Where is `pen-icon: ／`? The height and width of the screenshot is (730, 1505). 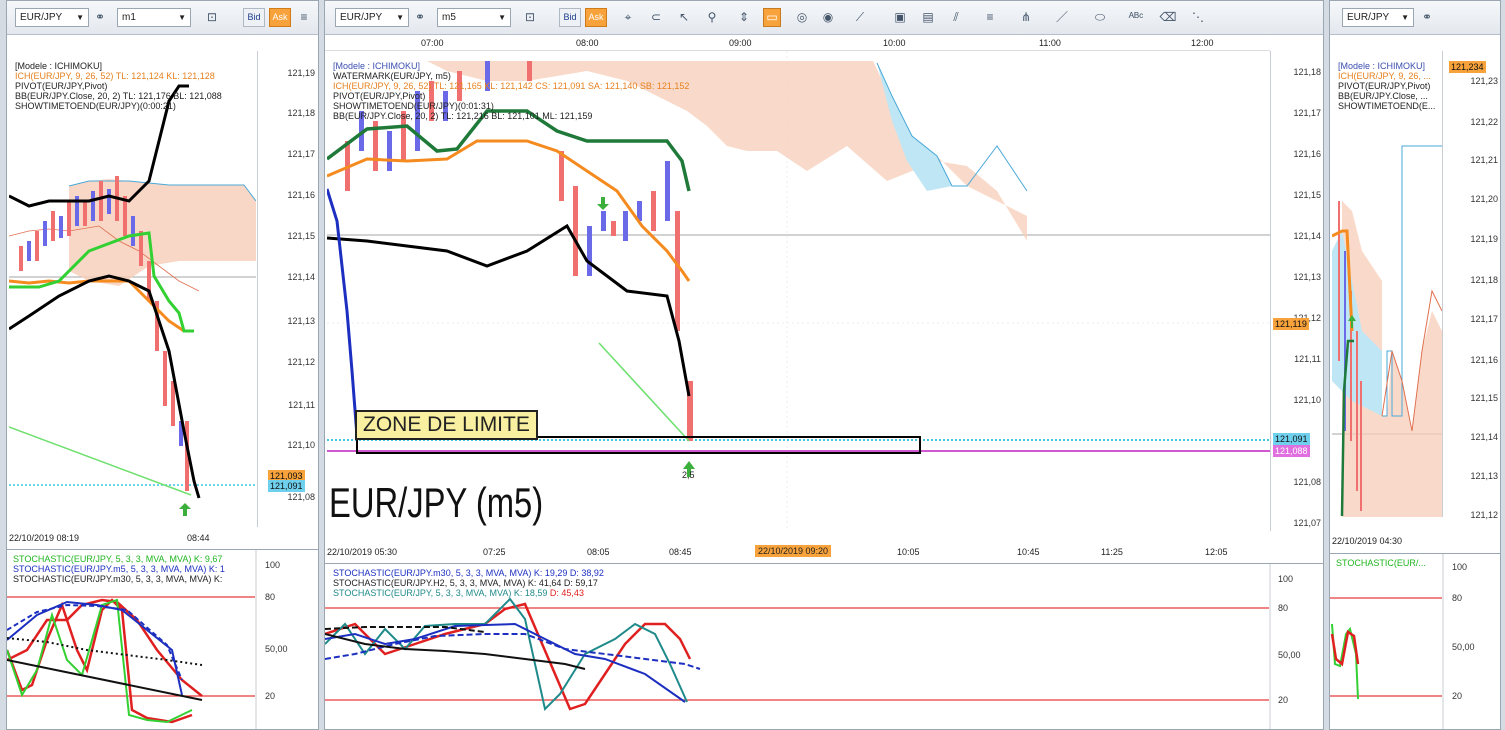 pen-icon: ／ is located at coordinates (1062, 17).